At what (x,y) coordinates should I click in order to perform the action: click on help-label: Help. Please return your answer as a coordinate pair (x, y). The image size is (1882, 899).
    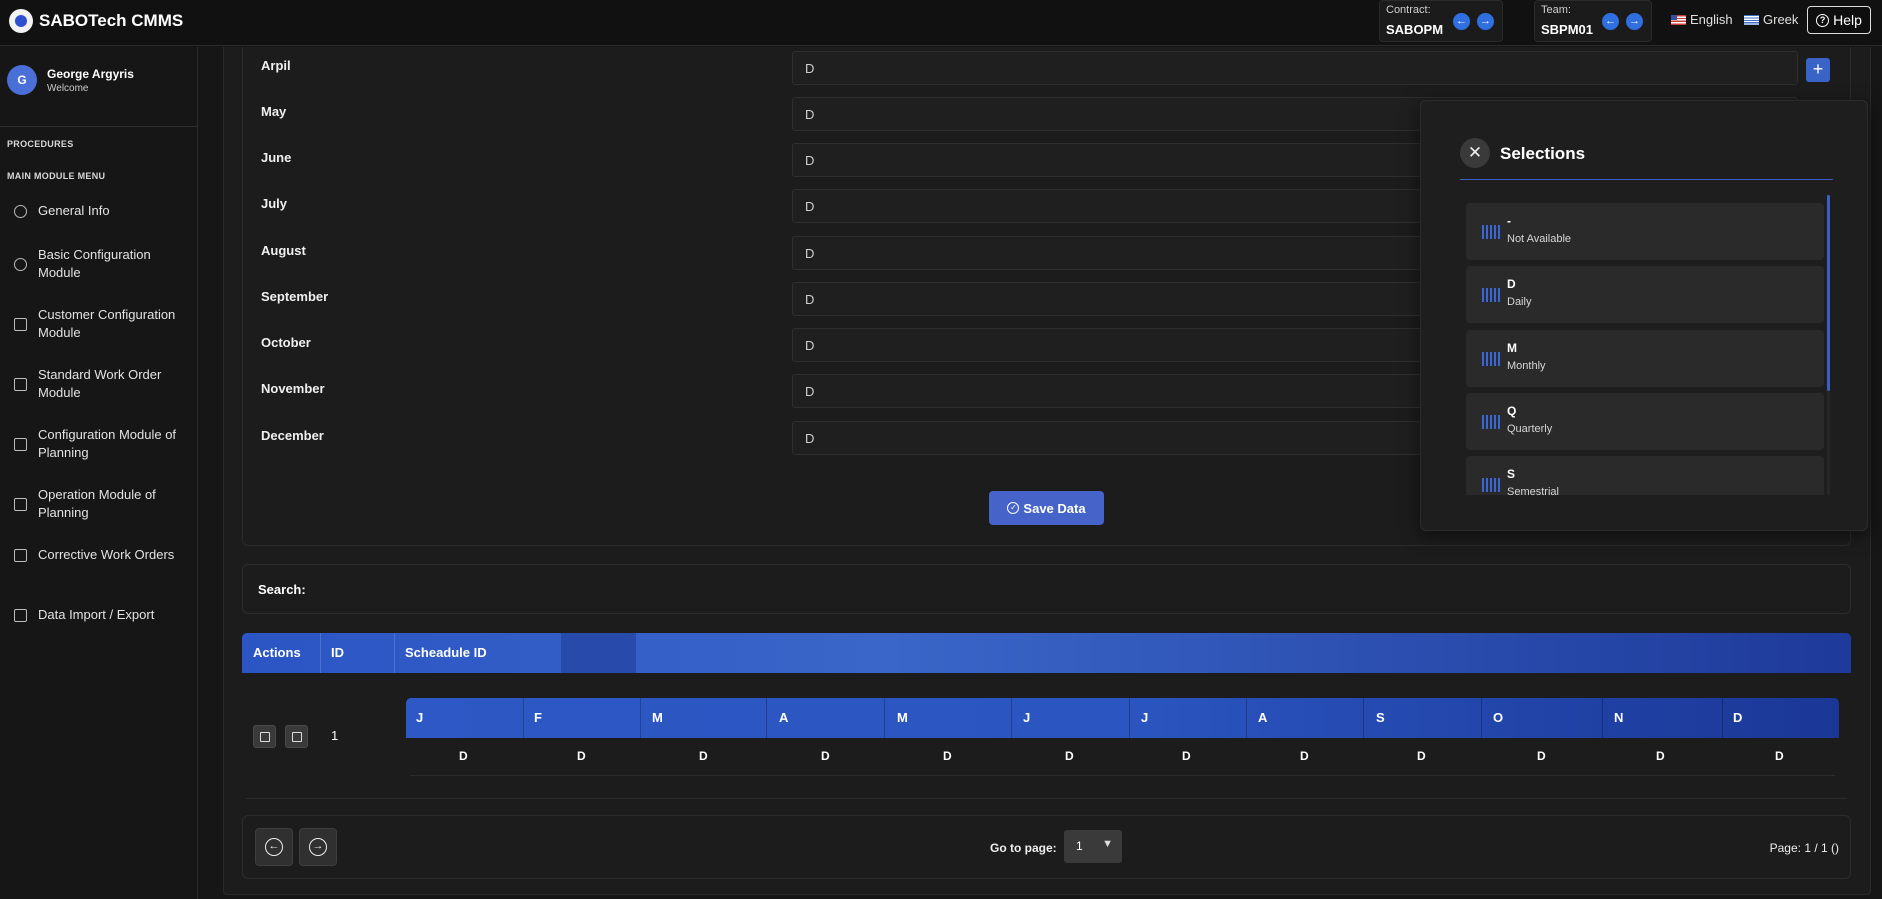
    Looking at the image, I should click on (1847, 20).